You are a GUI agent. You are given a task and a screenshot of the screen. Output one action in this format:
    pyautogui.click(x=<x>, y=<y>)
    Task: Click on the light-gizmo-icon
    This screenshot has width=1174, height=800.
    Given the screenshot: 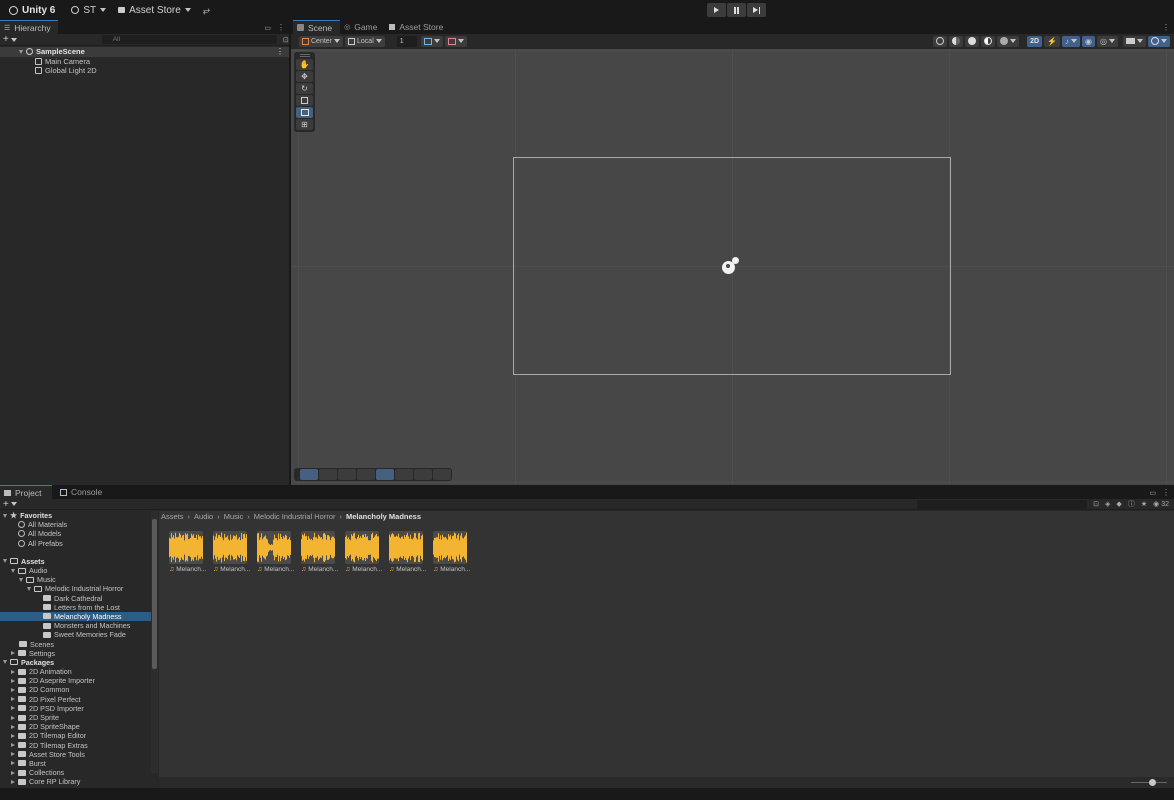 What is the action you would take?
    pyautogui.click(x=731, y=266)
    